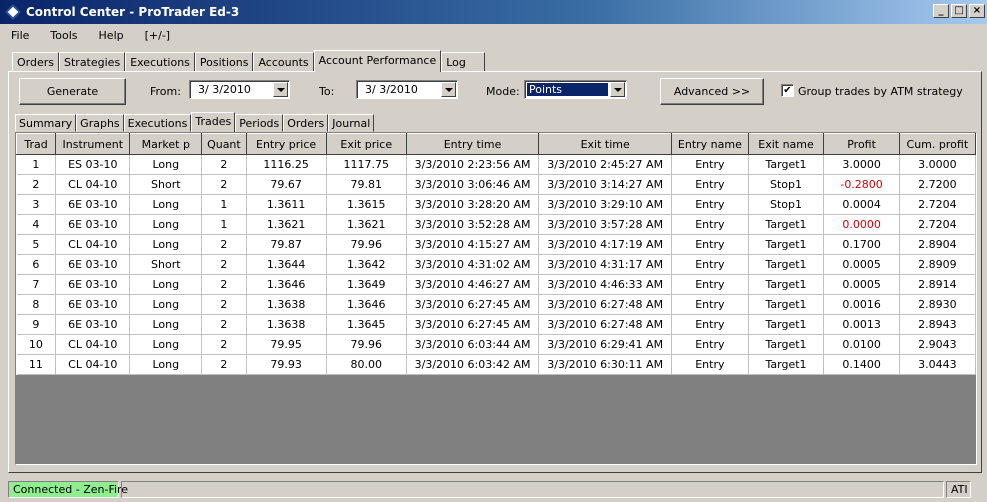  Describe the element at coordinates (46, 123) in the screenshot. I see `subtab-summary: Summary` at that location.